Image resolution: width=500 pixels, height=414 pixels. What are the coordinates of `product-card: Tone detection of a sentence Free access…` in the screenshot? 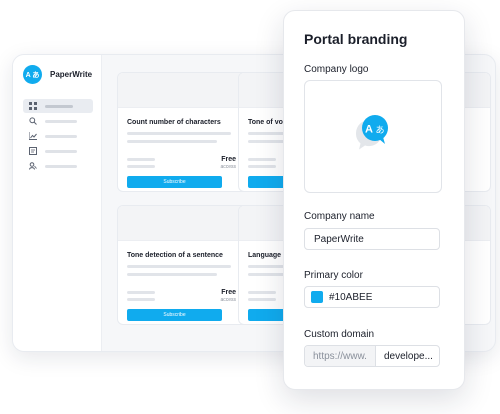 It's located at (184, 265).